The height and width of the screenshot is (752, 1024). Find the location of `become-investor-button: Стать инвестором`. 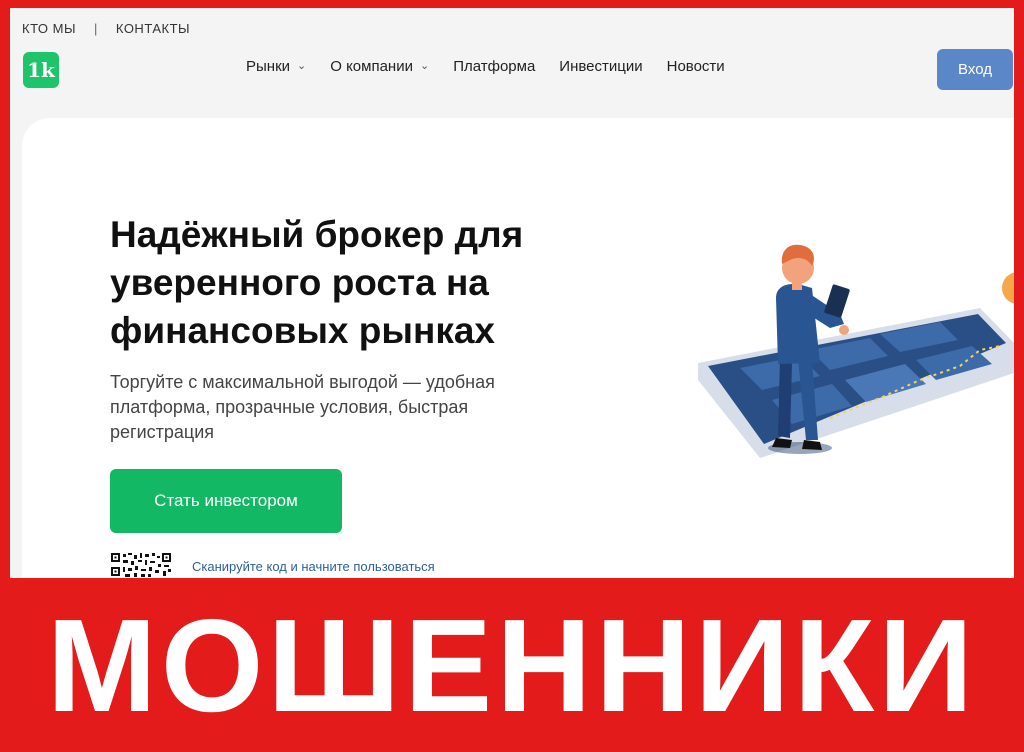

become-investor-button: Стать инвестором is located at coordinates (226, 501).